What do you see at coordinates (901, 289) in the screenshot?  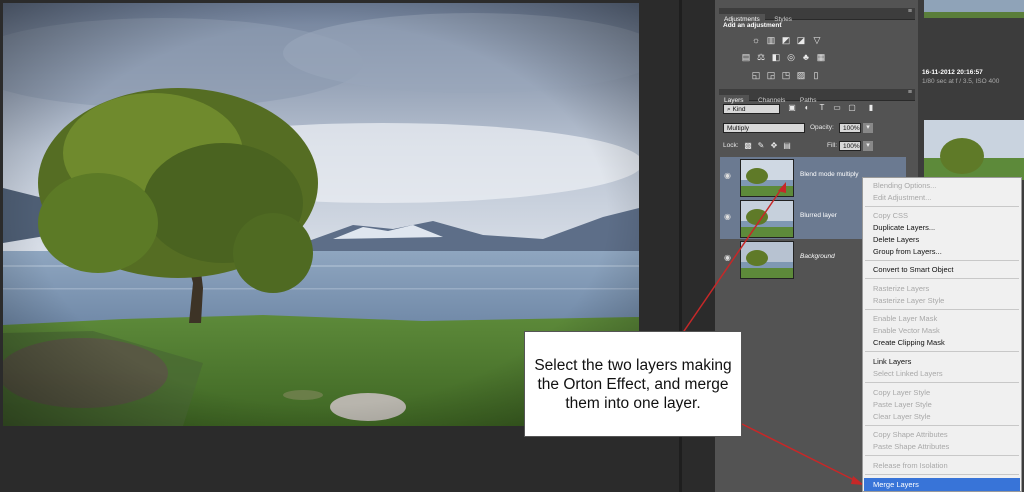 I see `menu-item-rasterize-layers: Rasterize Layers` at bounding box center [901, 289].